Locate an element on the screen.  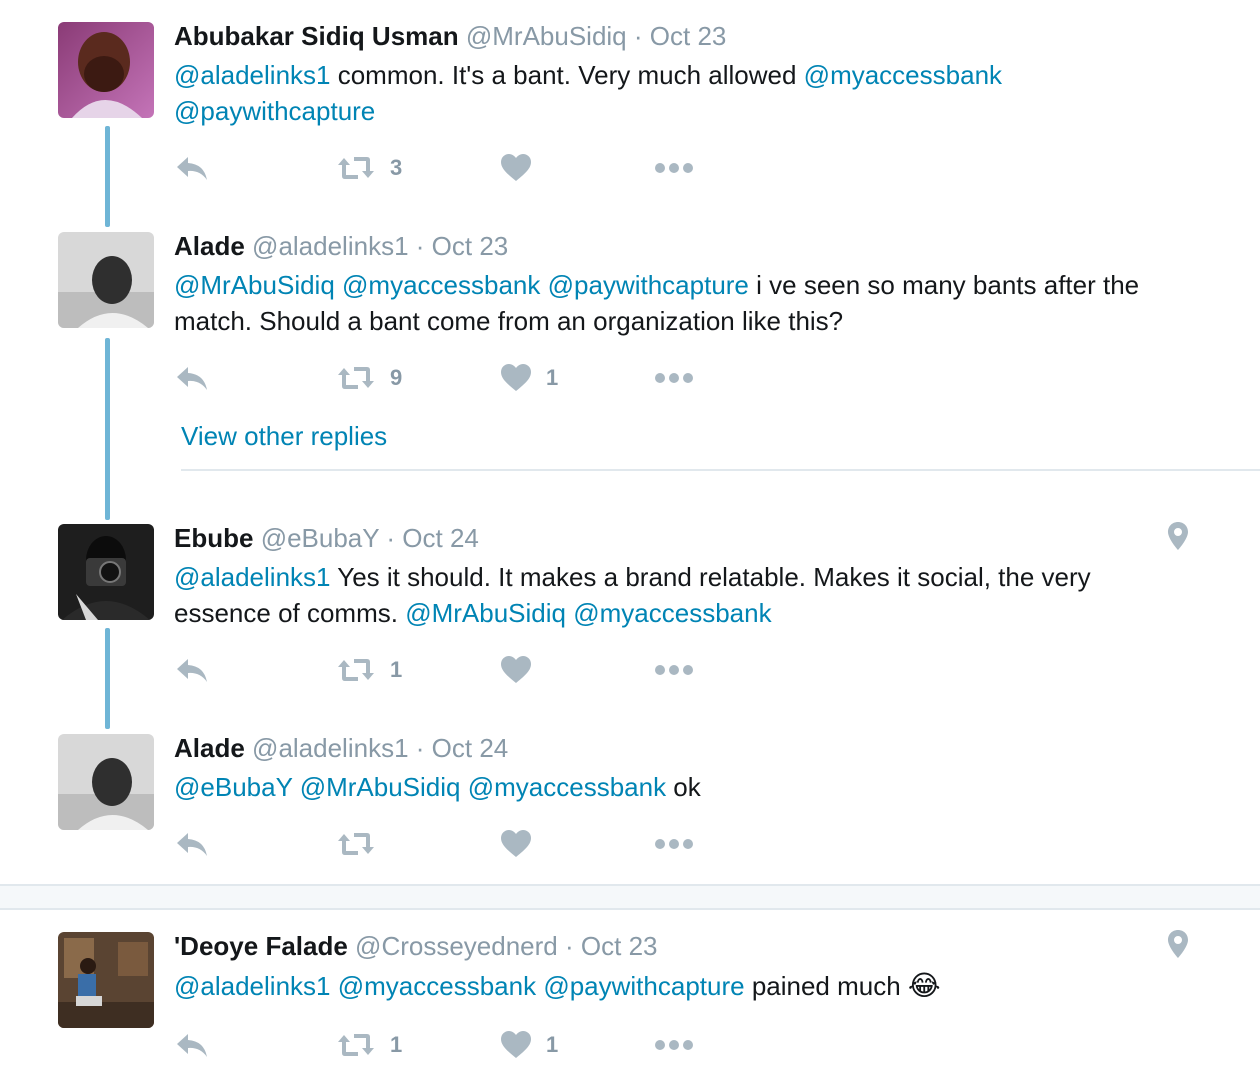
retweet-button: 3 is located at coordinates (369, 168).